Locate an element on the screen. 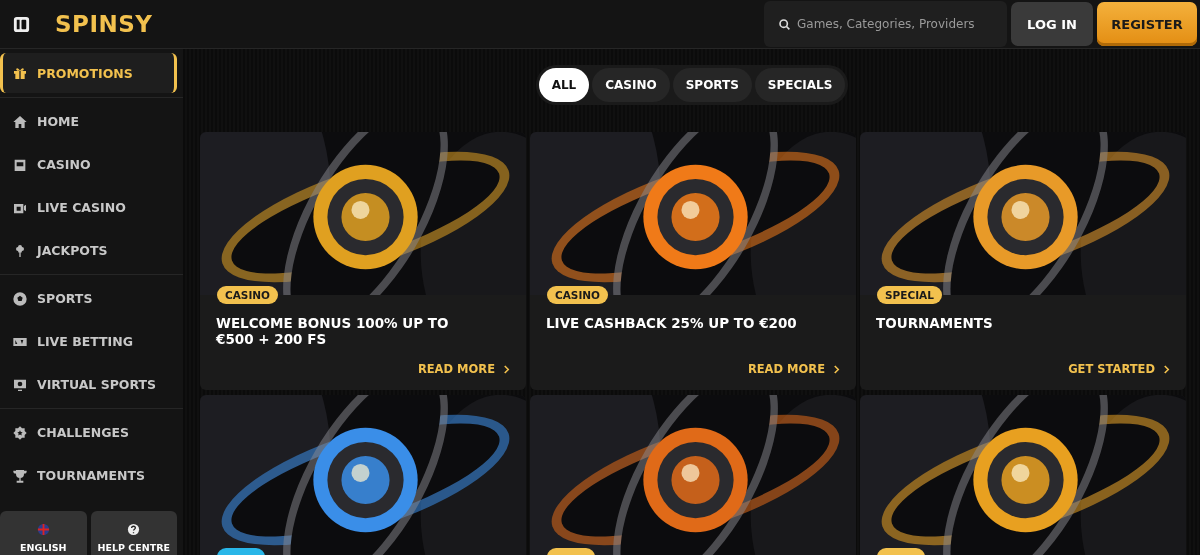 Image resolution: width=1200 pixels, height=555 pixels. sidebar-item: LIVE CASINO is located at coordinates (91, 207).